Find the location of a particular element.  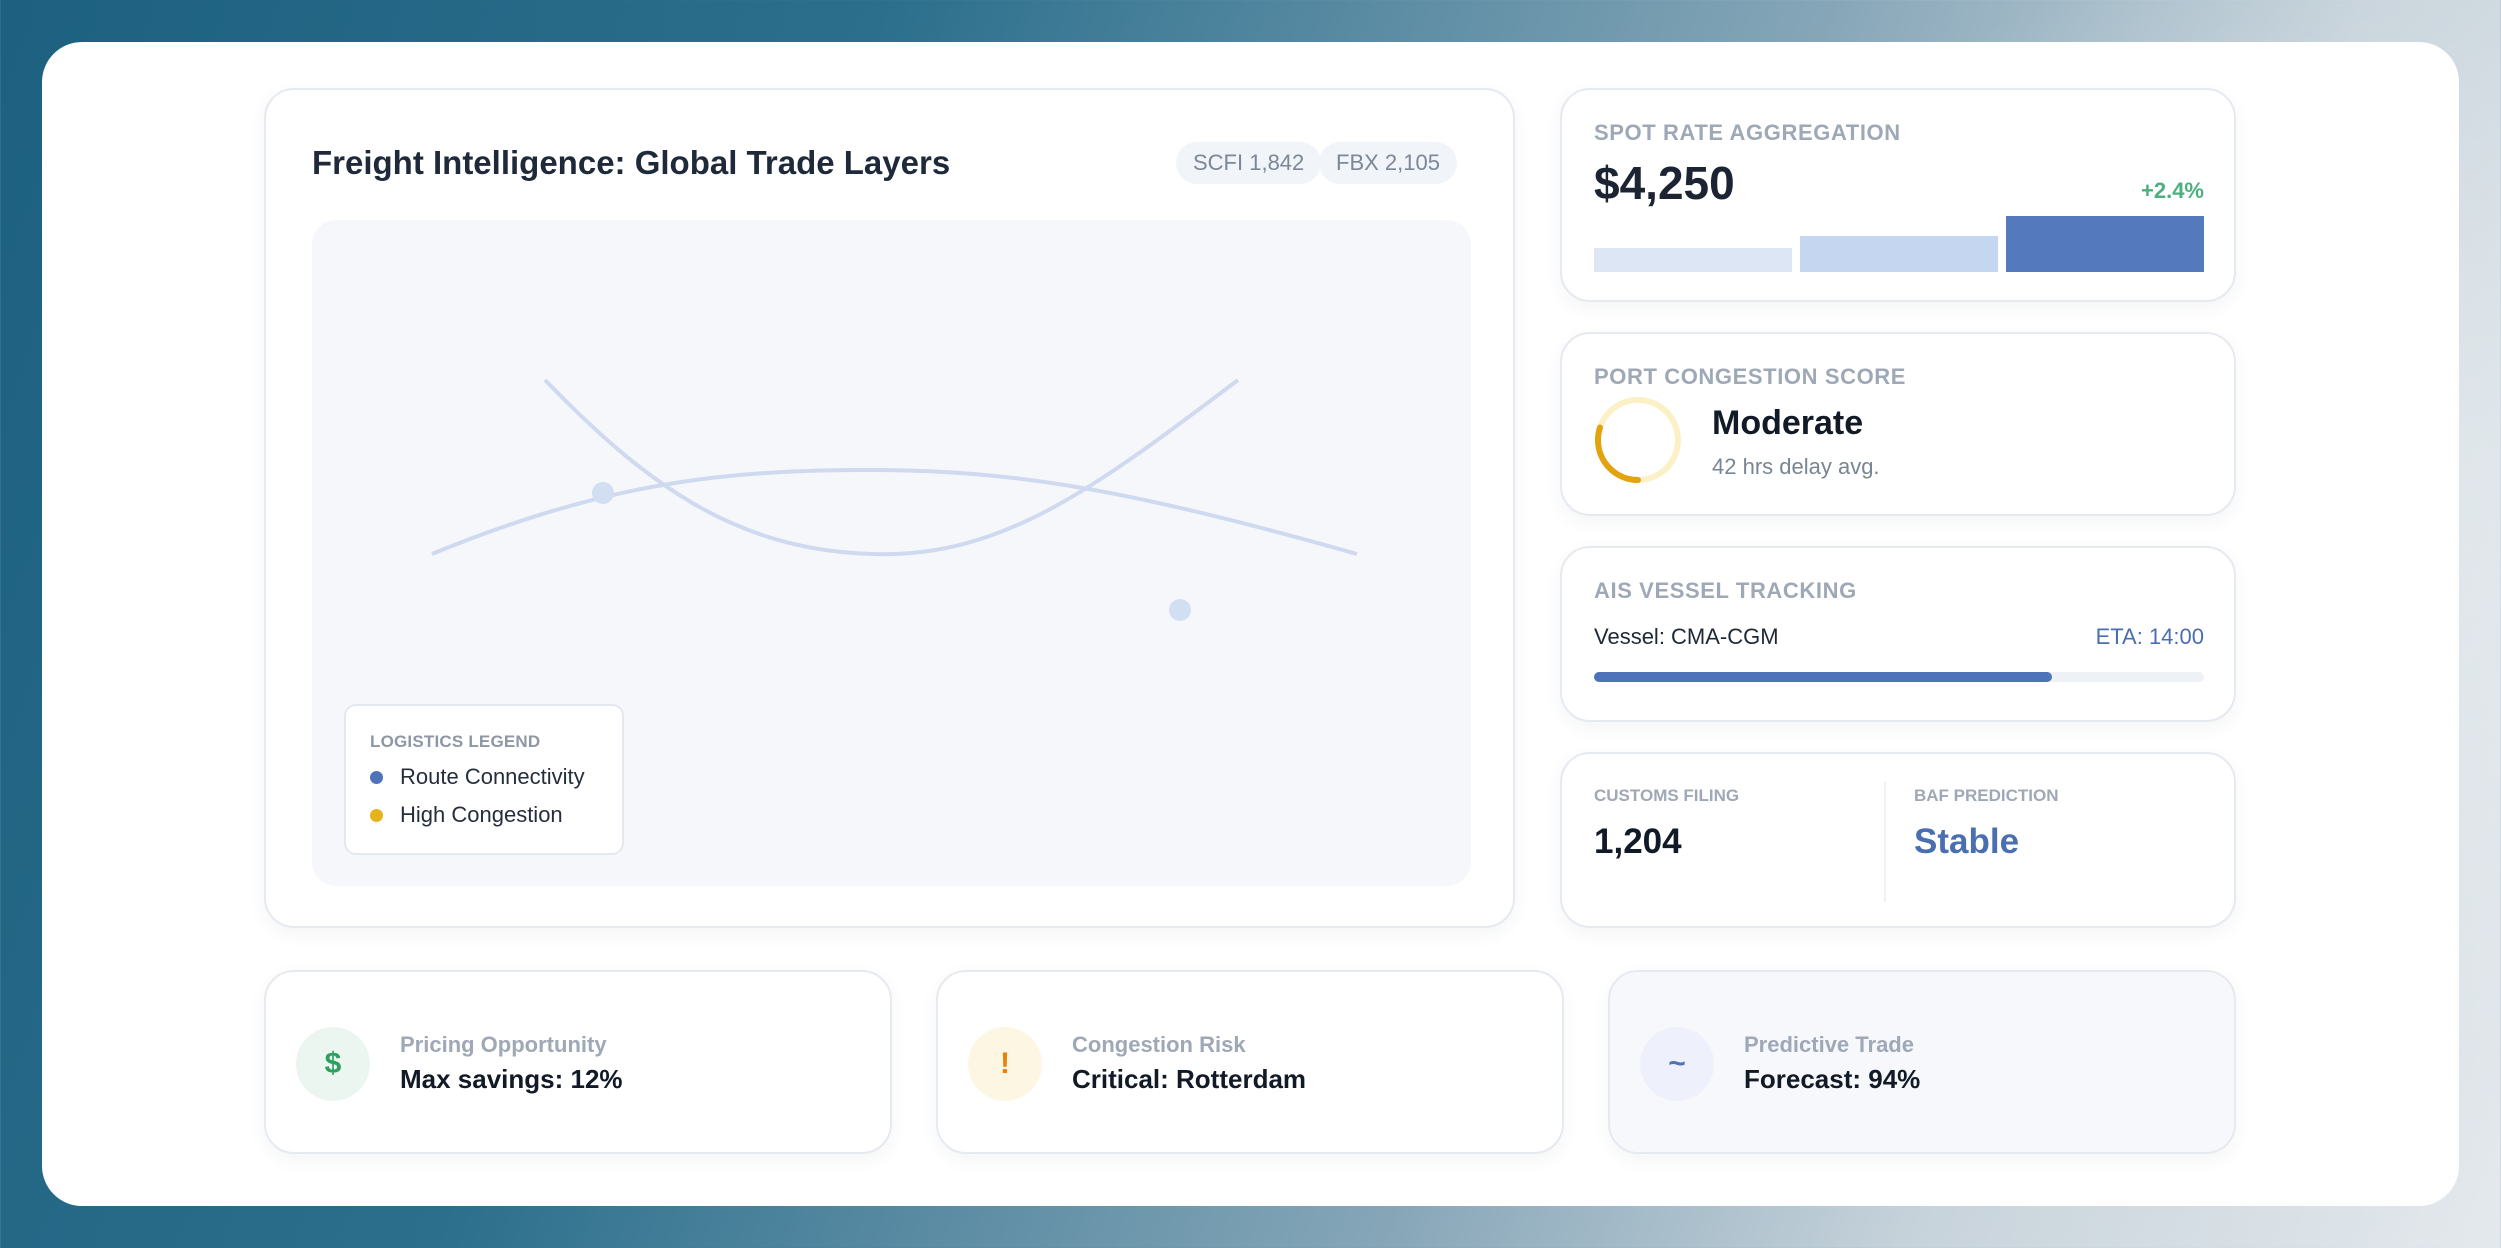

scfi-pill: SCFI 1,842 is located at coordinates (1249, 163).